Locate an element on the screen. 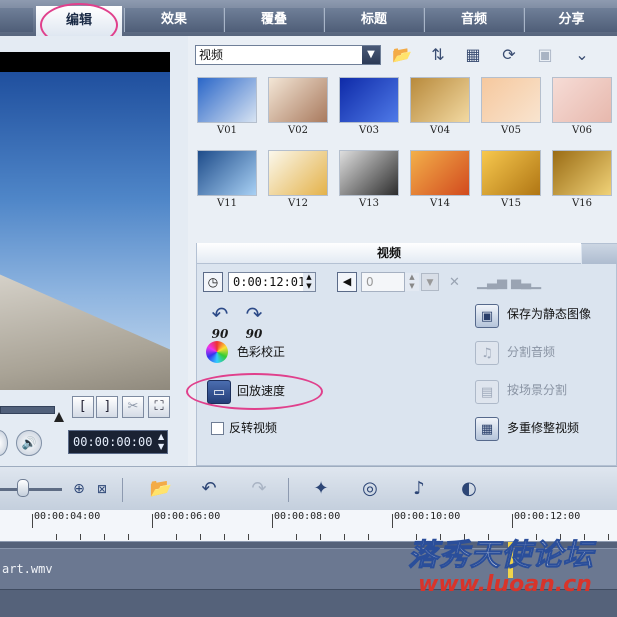  batch-convert-icon: ◎ is located at coordinates (370, 489).